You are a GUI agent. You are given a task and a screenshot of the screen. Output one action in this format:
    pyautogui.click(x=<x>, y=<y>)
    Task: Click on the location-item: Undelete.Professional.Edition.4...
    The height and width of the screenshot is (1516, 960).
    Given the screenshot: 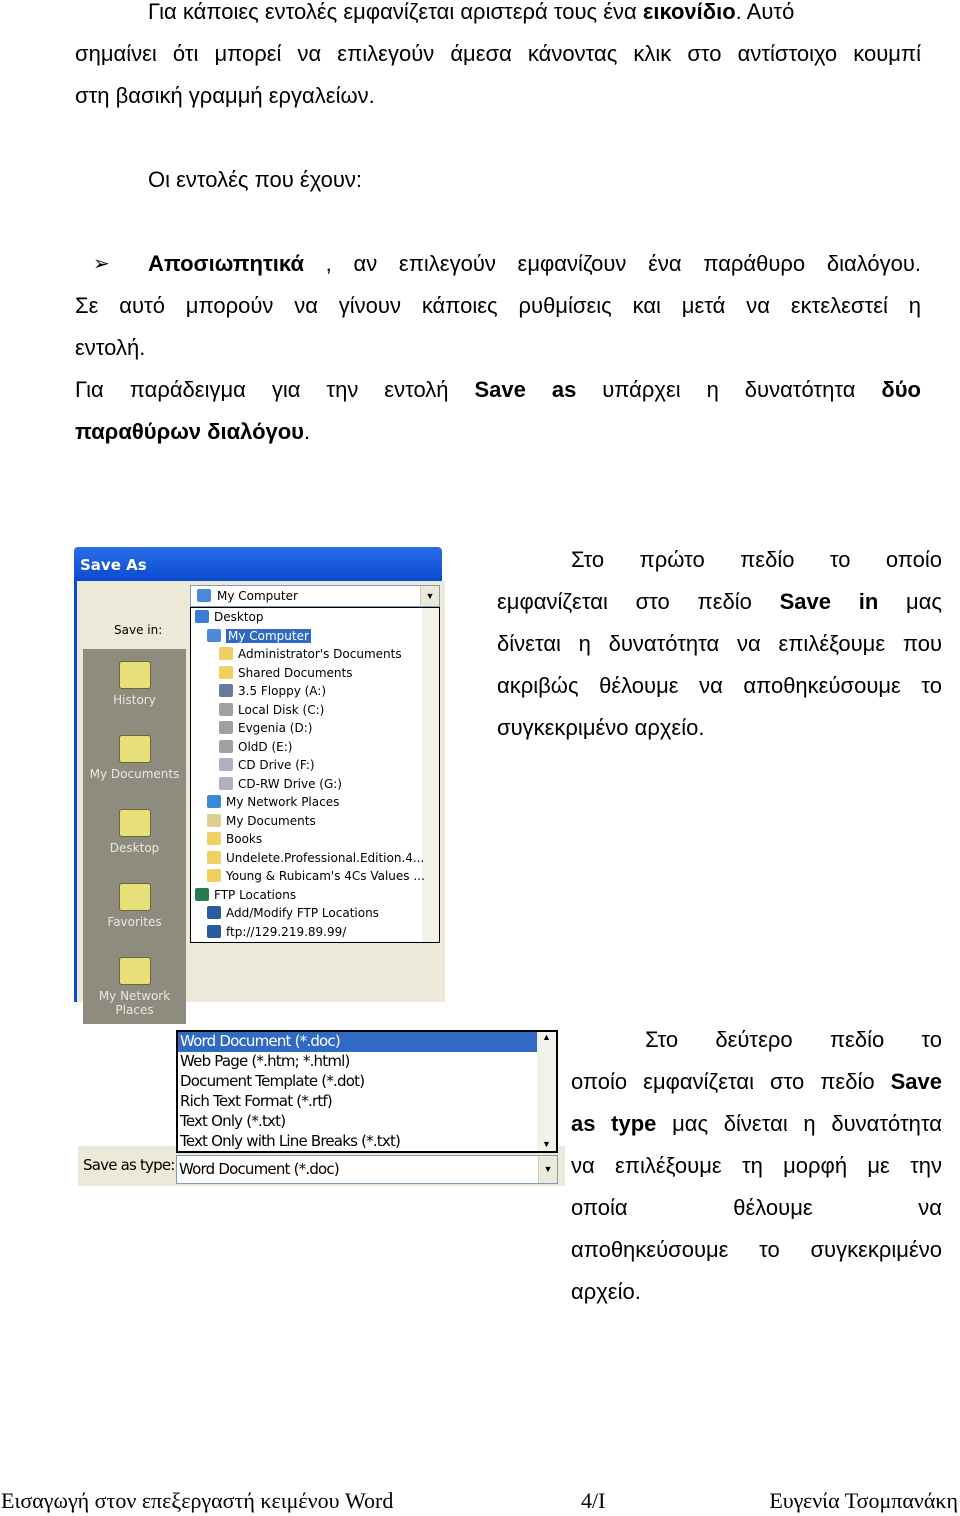 What is the action you would take?
    pyautogui.click(x=315, y=859)
    